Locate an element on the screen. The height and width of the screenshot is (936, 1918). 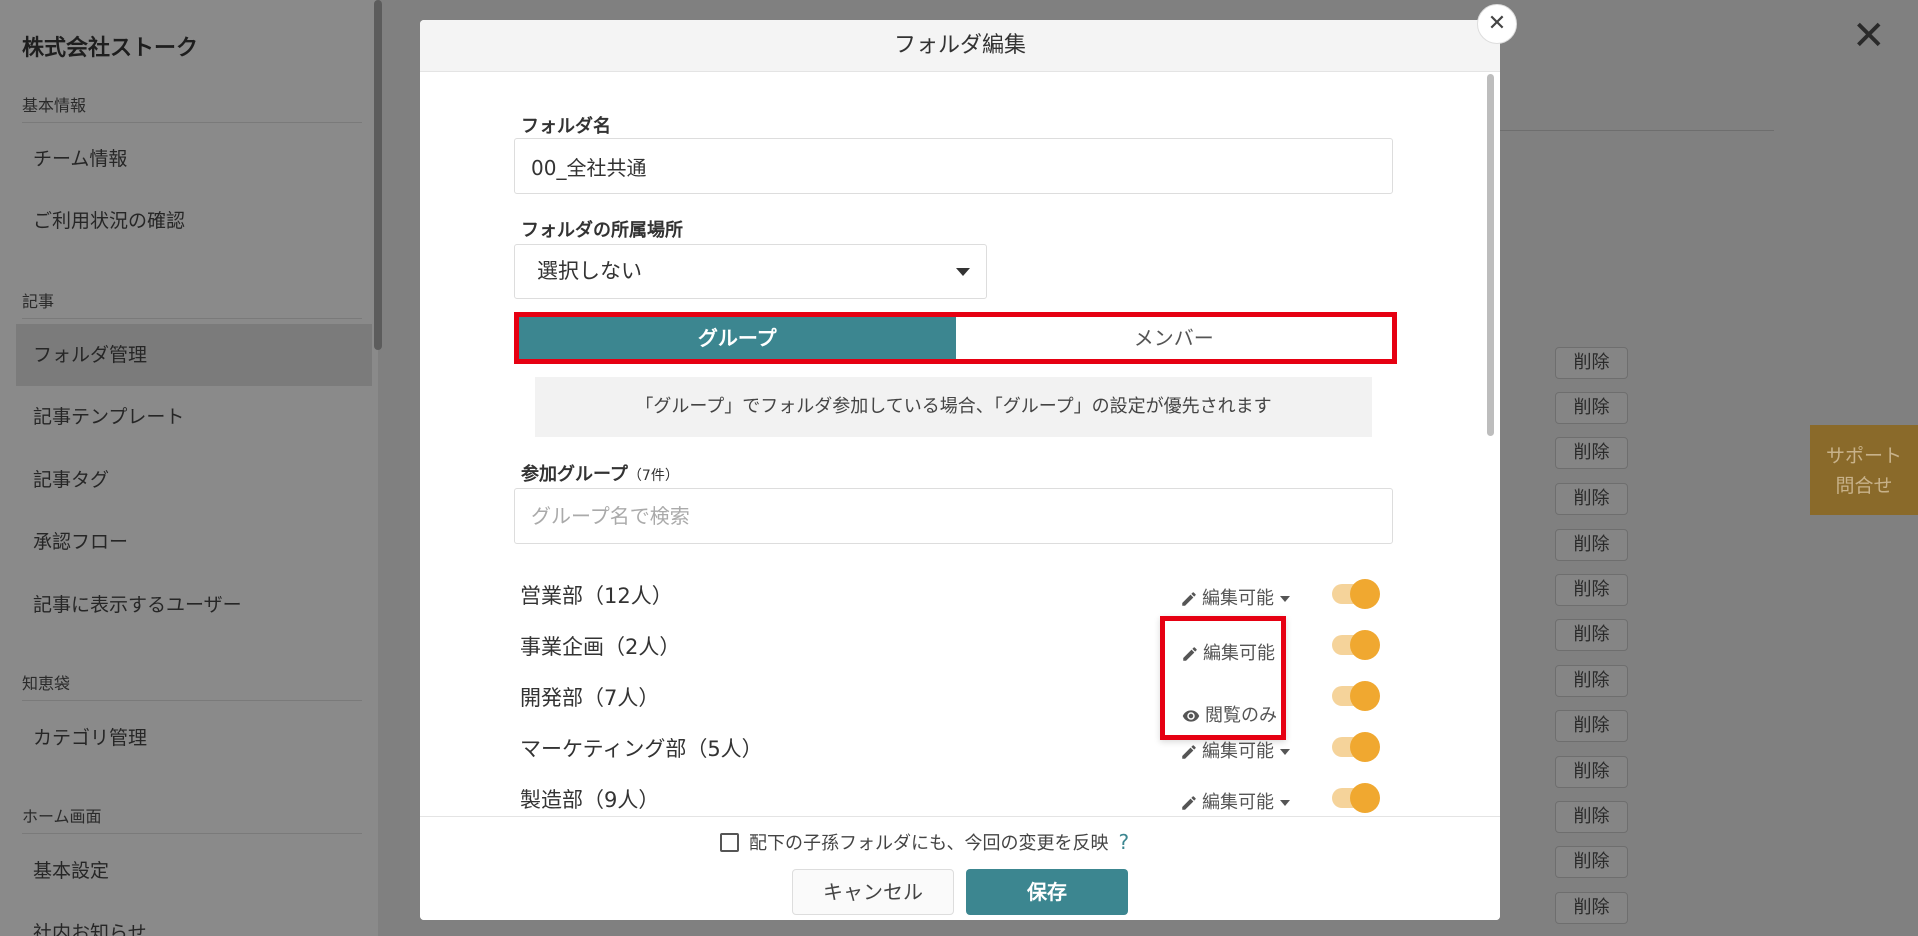
sidebar-item-basic-settings: 基本設定 is located at coordinates (194, 871).